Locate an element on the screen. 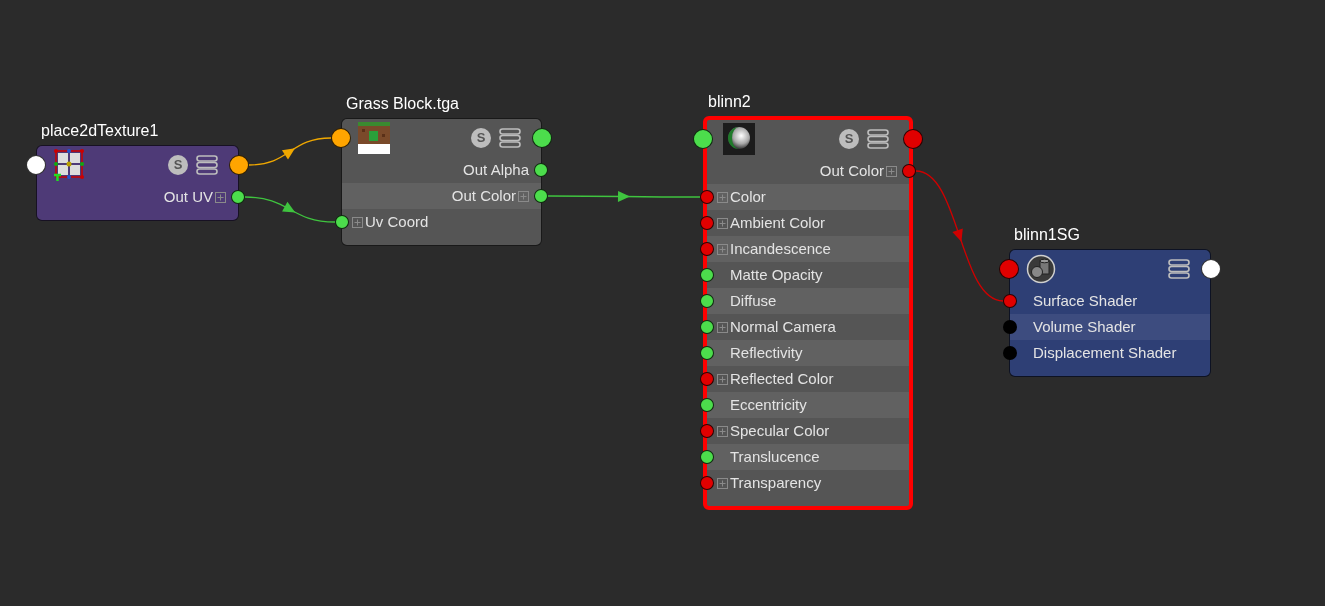 The image size is (1325, 606). port-label: Displacement Shader is located at coordinates (1105, 352).